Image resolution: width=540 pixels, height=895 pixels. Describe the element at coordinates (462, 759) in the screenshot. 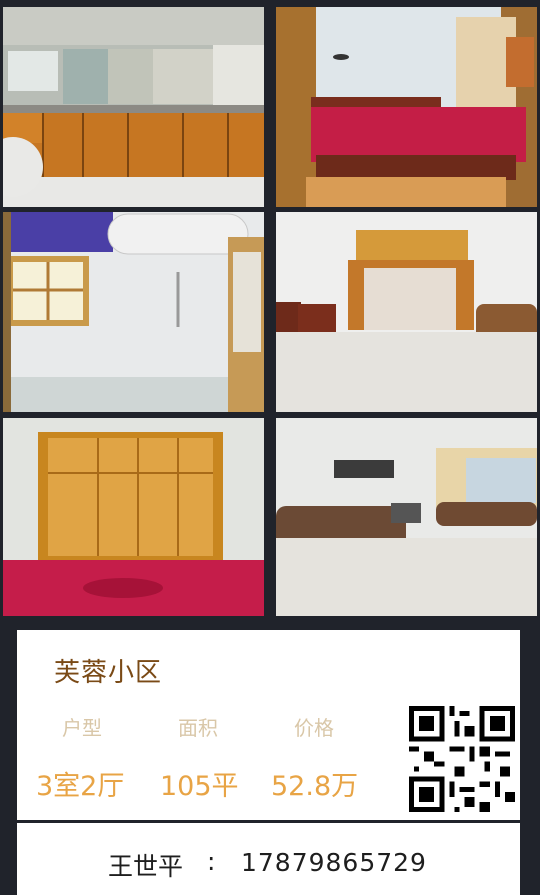

I see `qr-code-icon` at that location.